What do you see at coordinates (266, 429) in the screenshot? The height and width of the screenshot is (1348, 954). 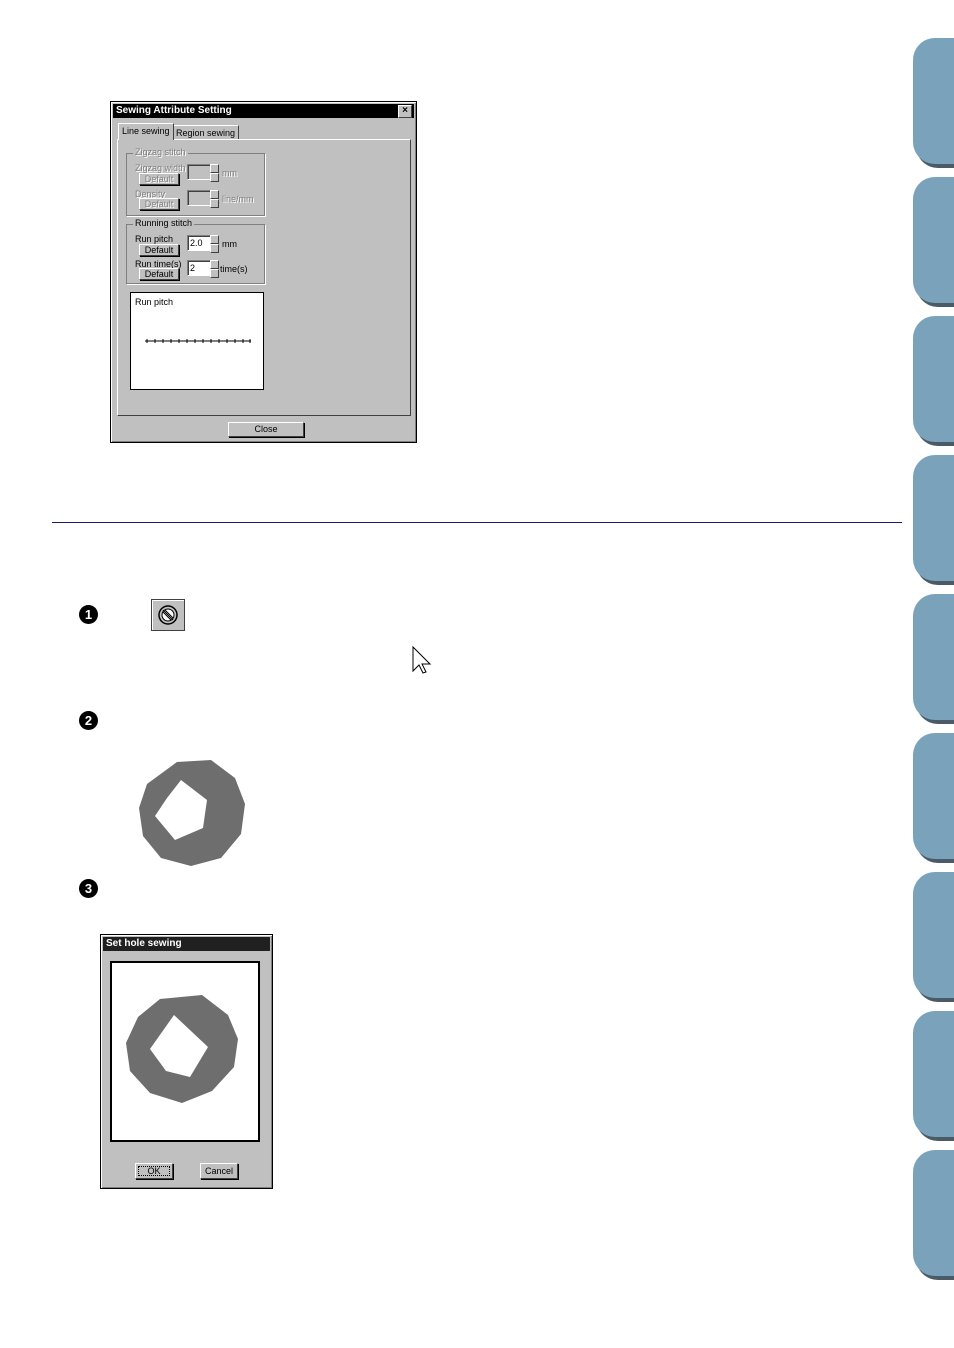 I see `close-button: Close` at bounding box center [266, 429].